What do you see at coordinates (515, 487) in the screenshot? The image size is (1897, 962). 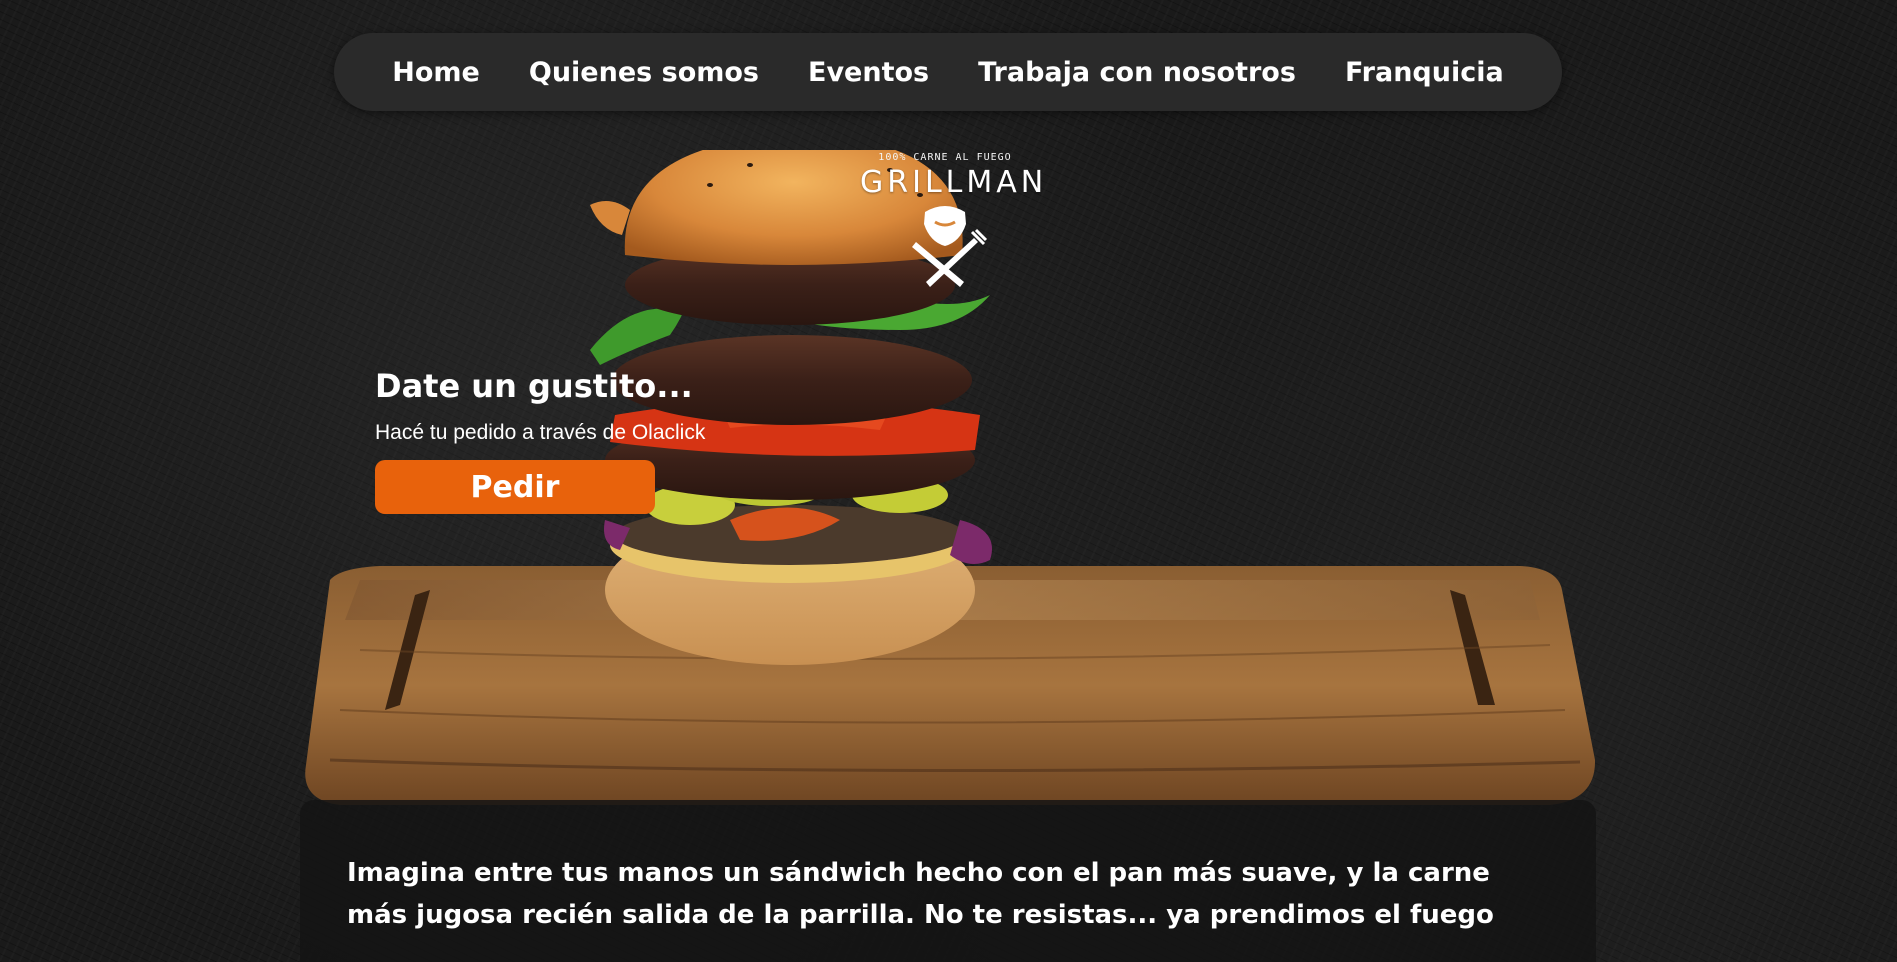 I see `order-button: Pedir` at bounding box center [515, 487].